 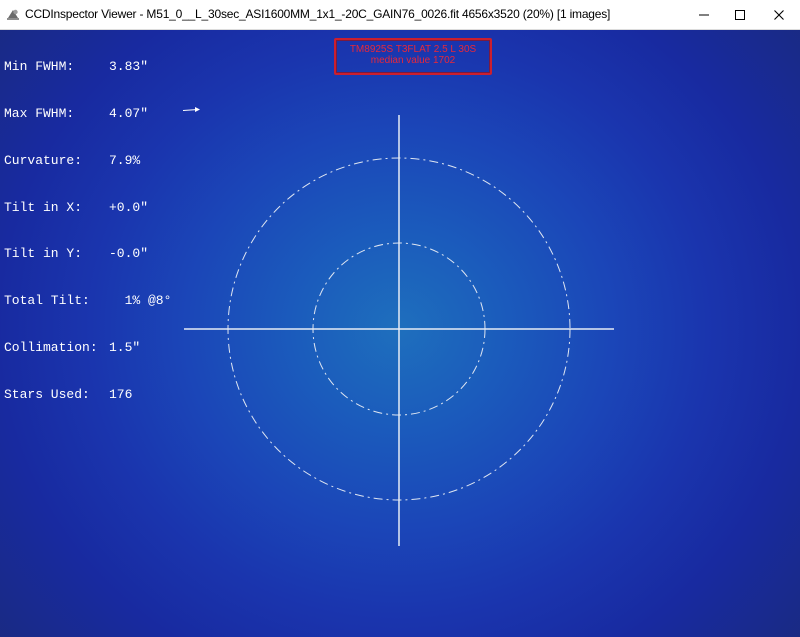 I want to click on median-value-text: median value 1702, so click(x=413, y=60).